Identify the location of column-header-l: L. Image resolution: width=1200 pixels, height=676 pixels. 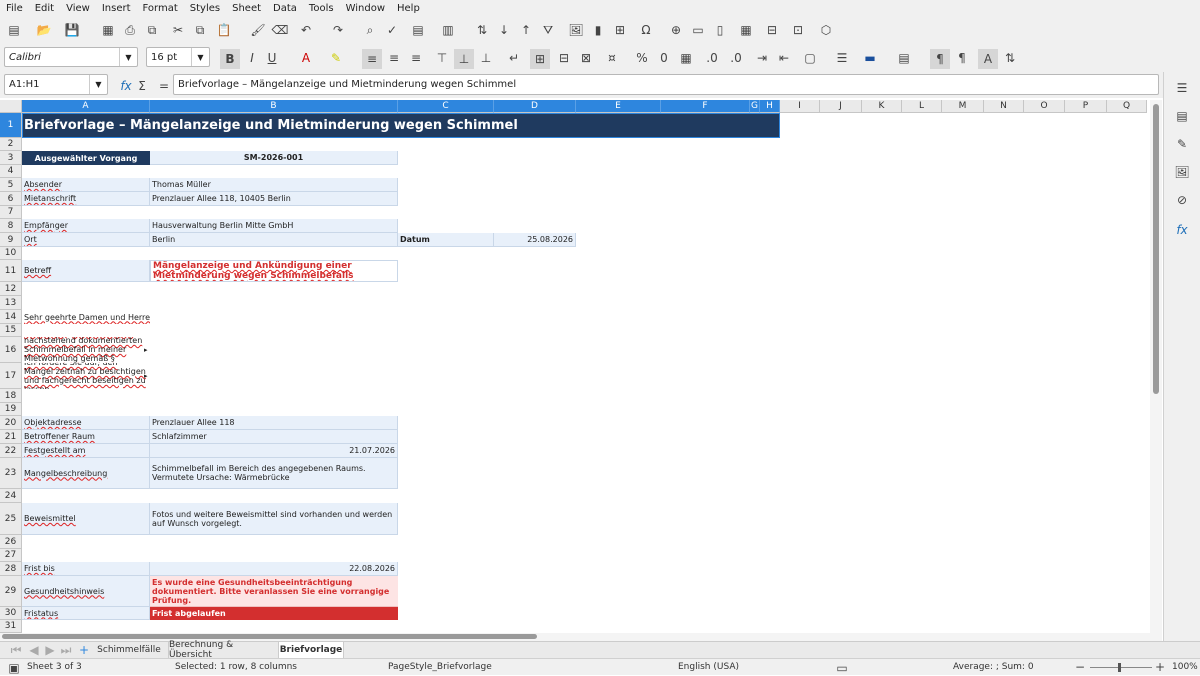
(922, 106).